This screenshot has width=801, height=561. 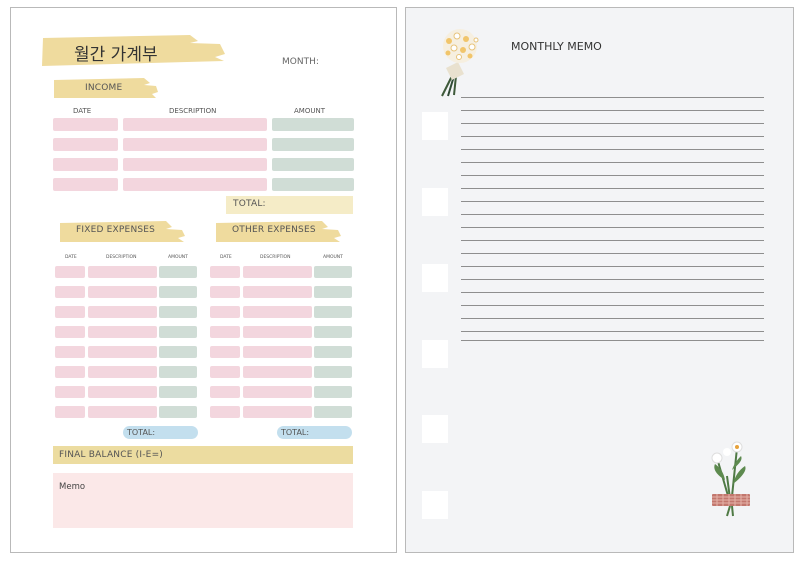 I want to click on daisy-bouquet-icon, so click(x=730, y=479).